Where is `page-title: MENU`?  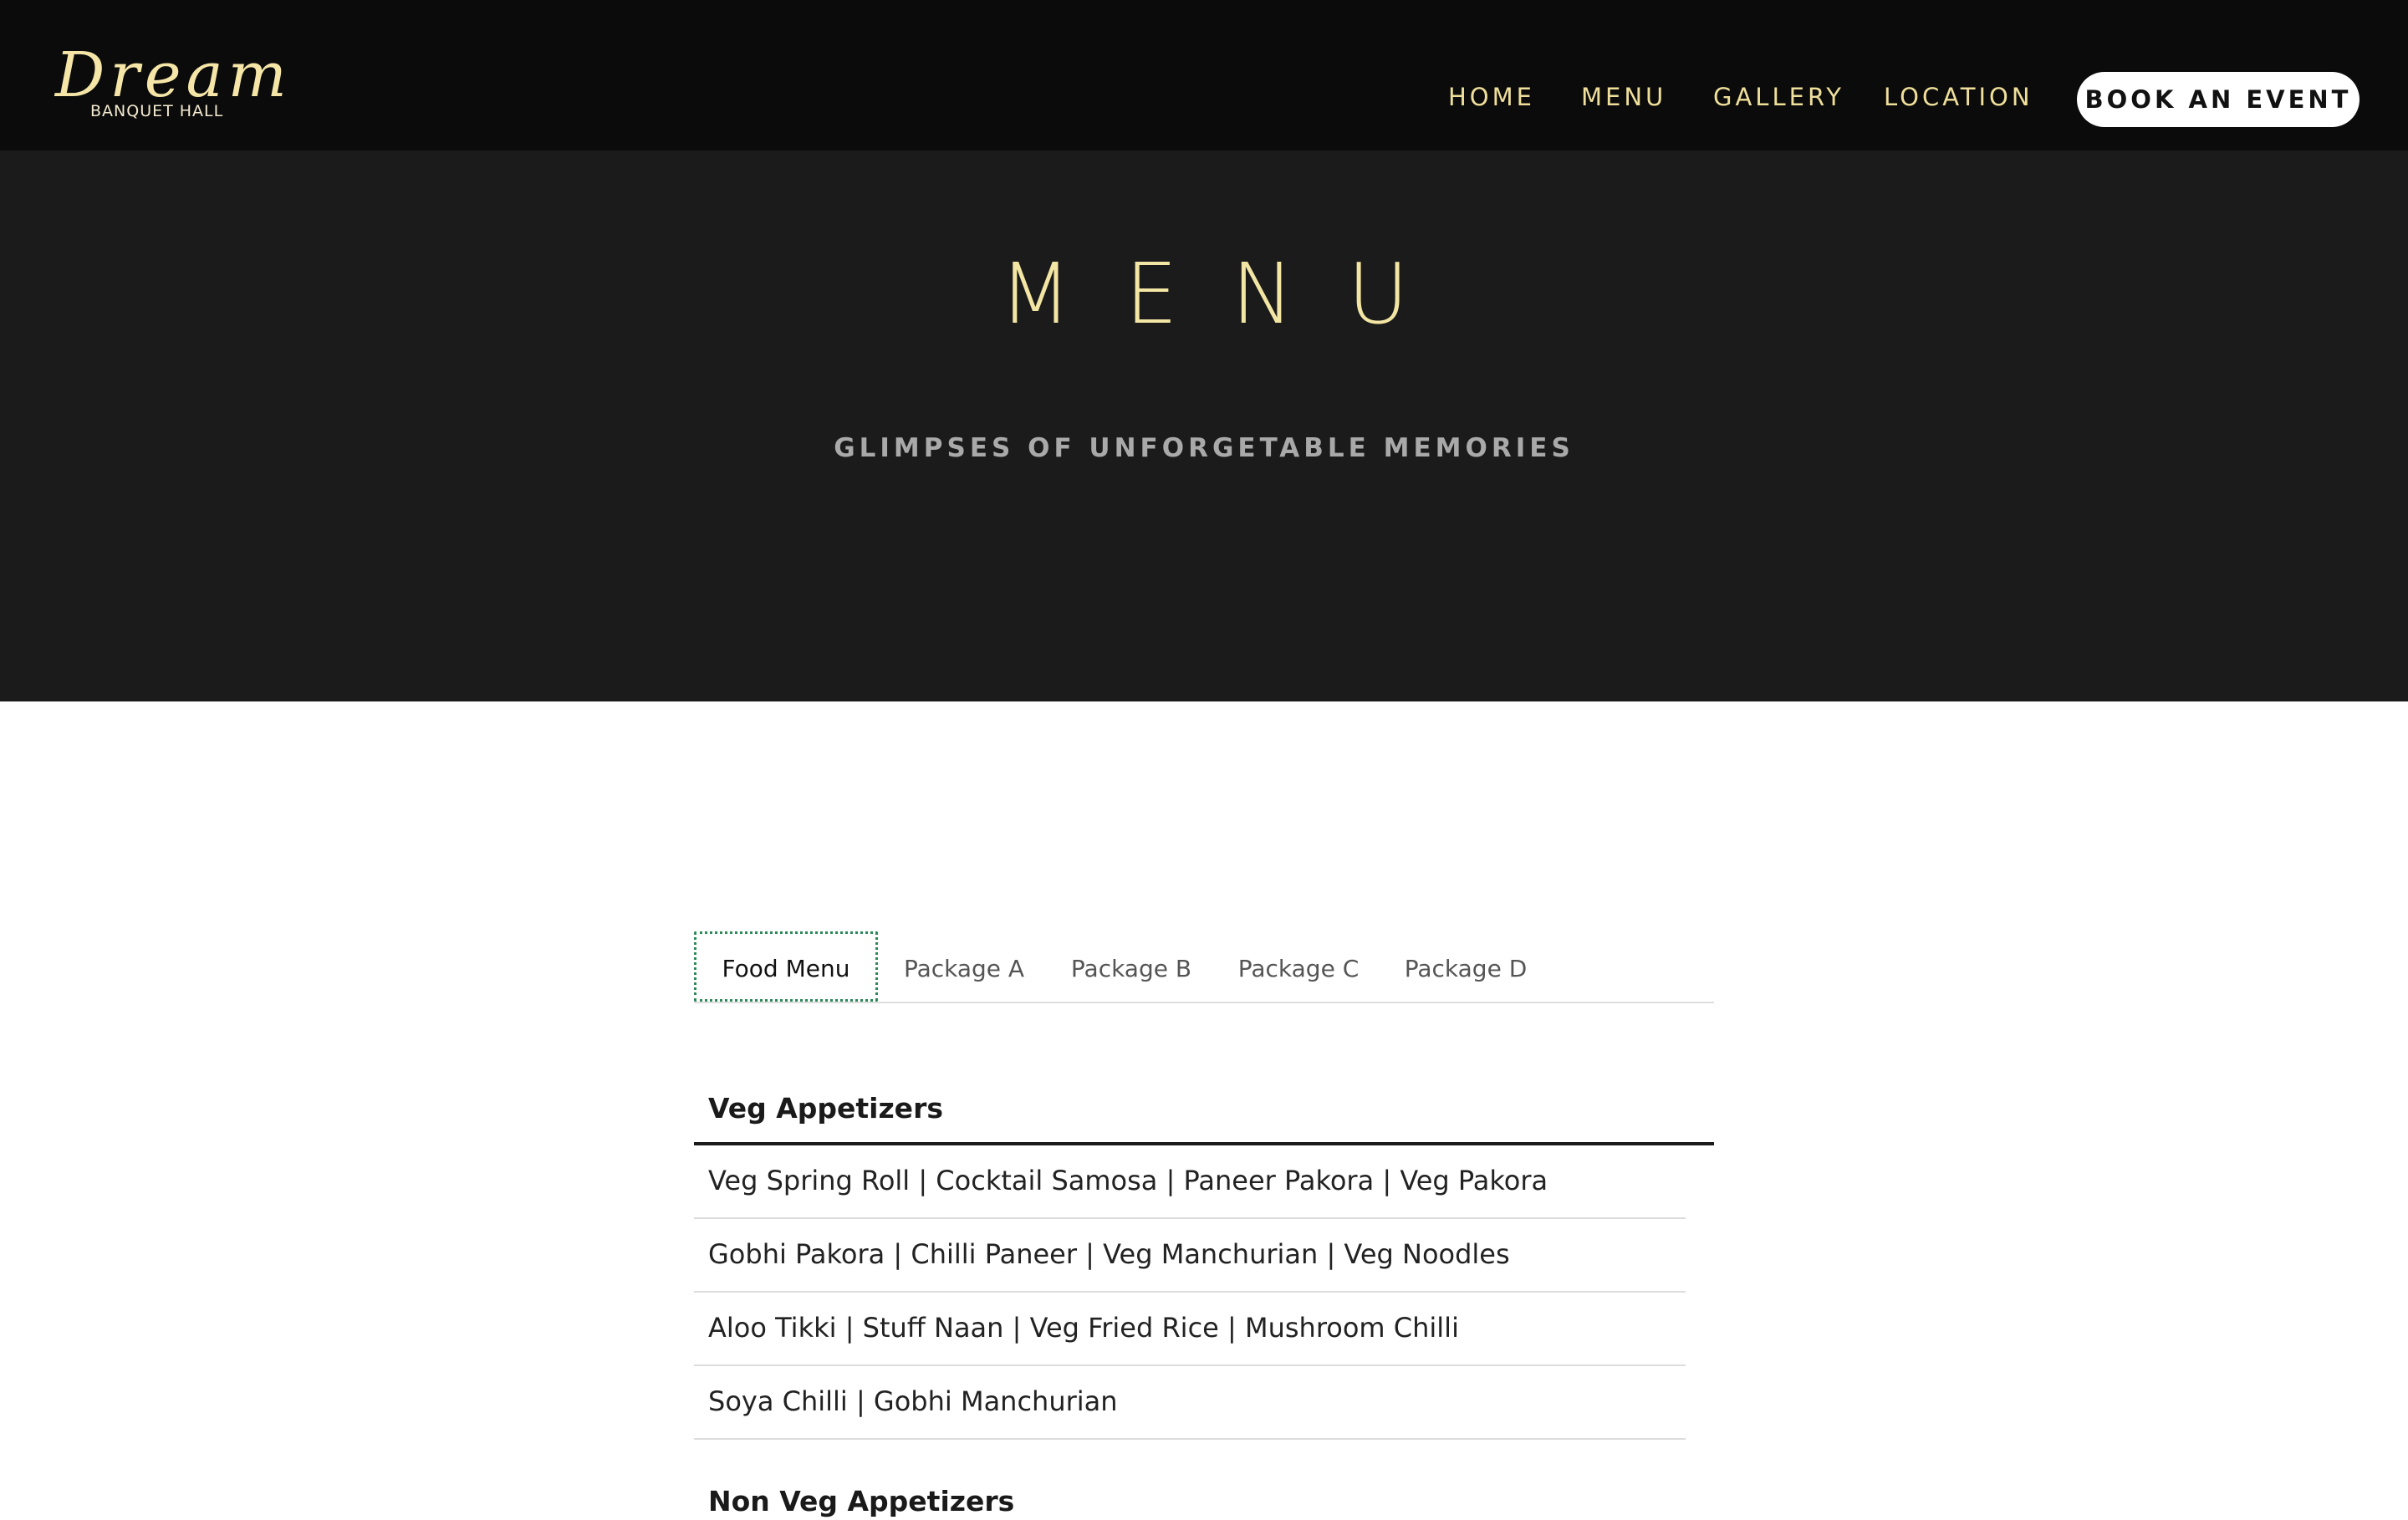
page-title: MENU is located at coordinates (1230, 294).